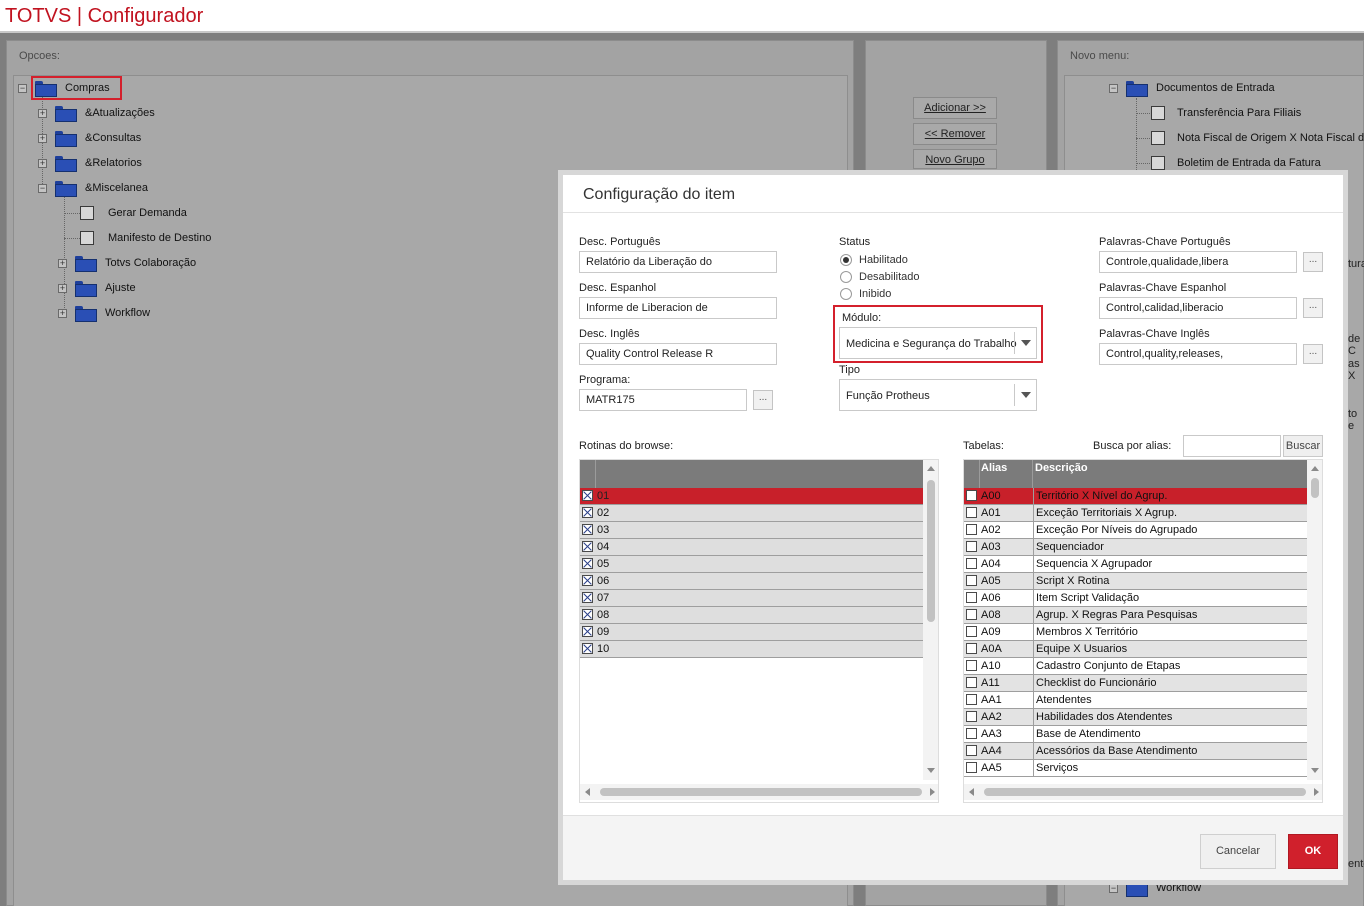  I want to click on table-row: A01 Exceção Territoriais X Agrup., so click(1135, 513).